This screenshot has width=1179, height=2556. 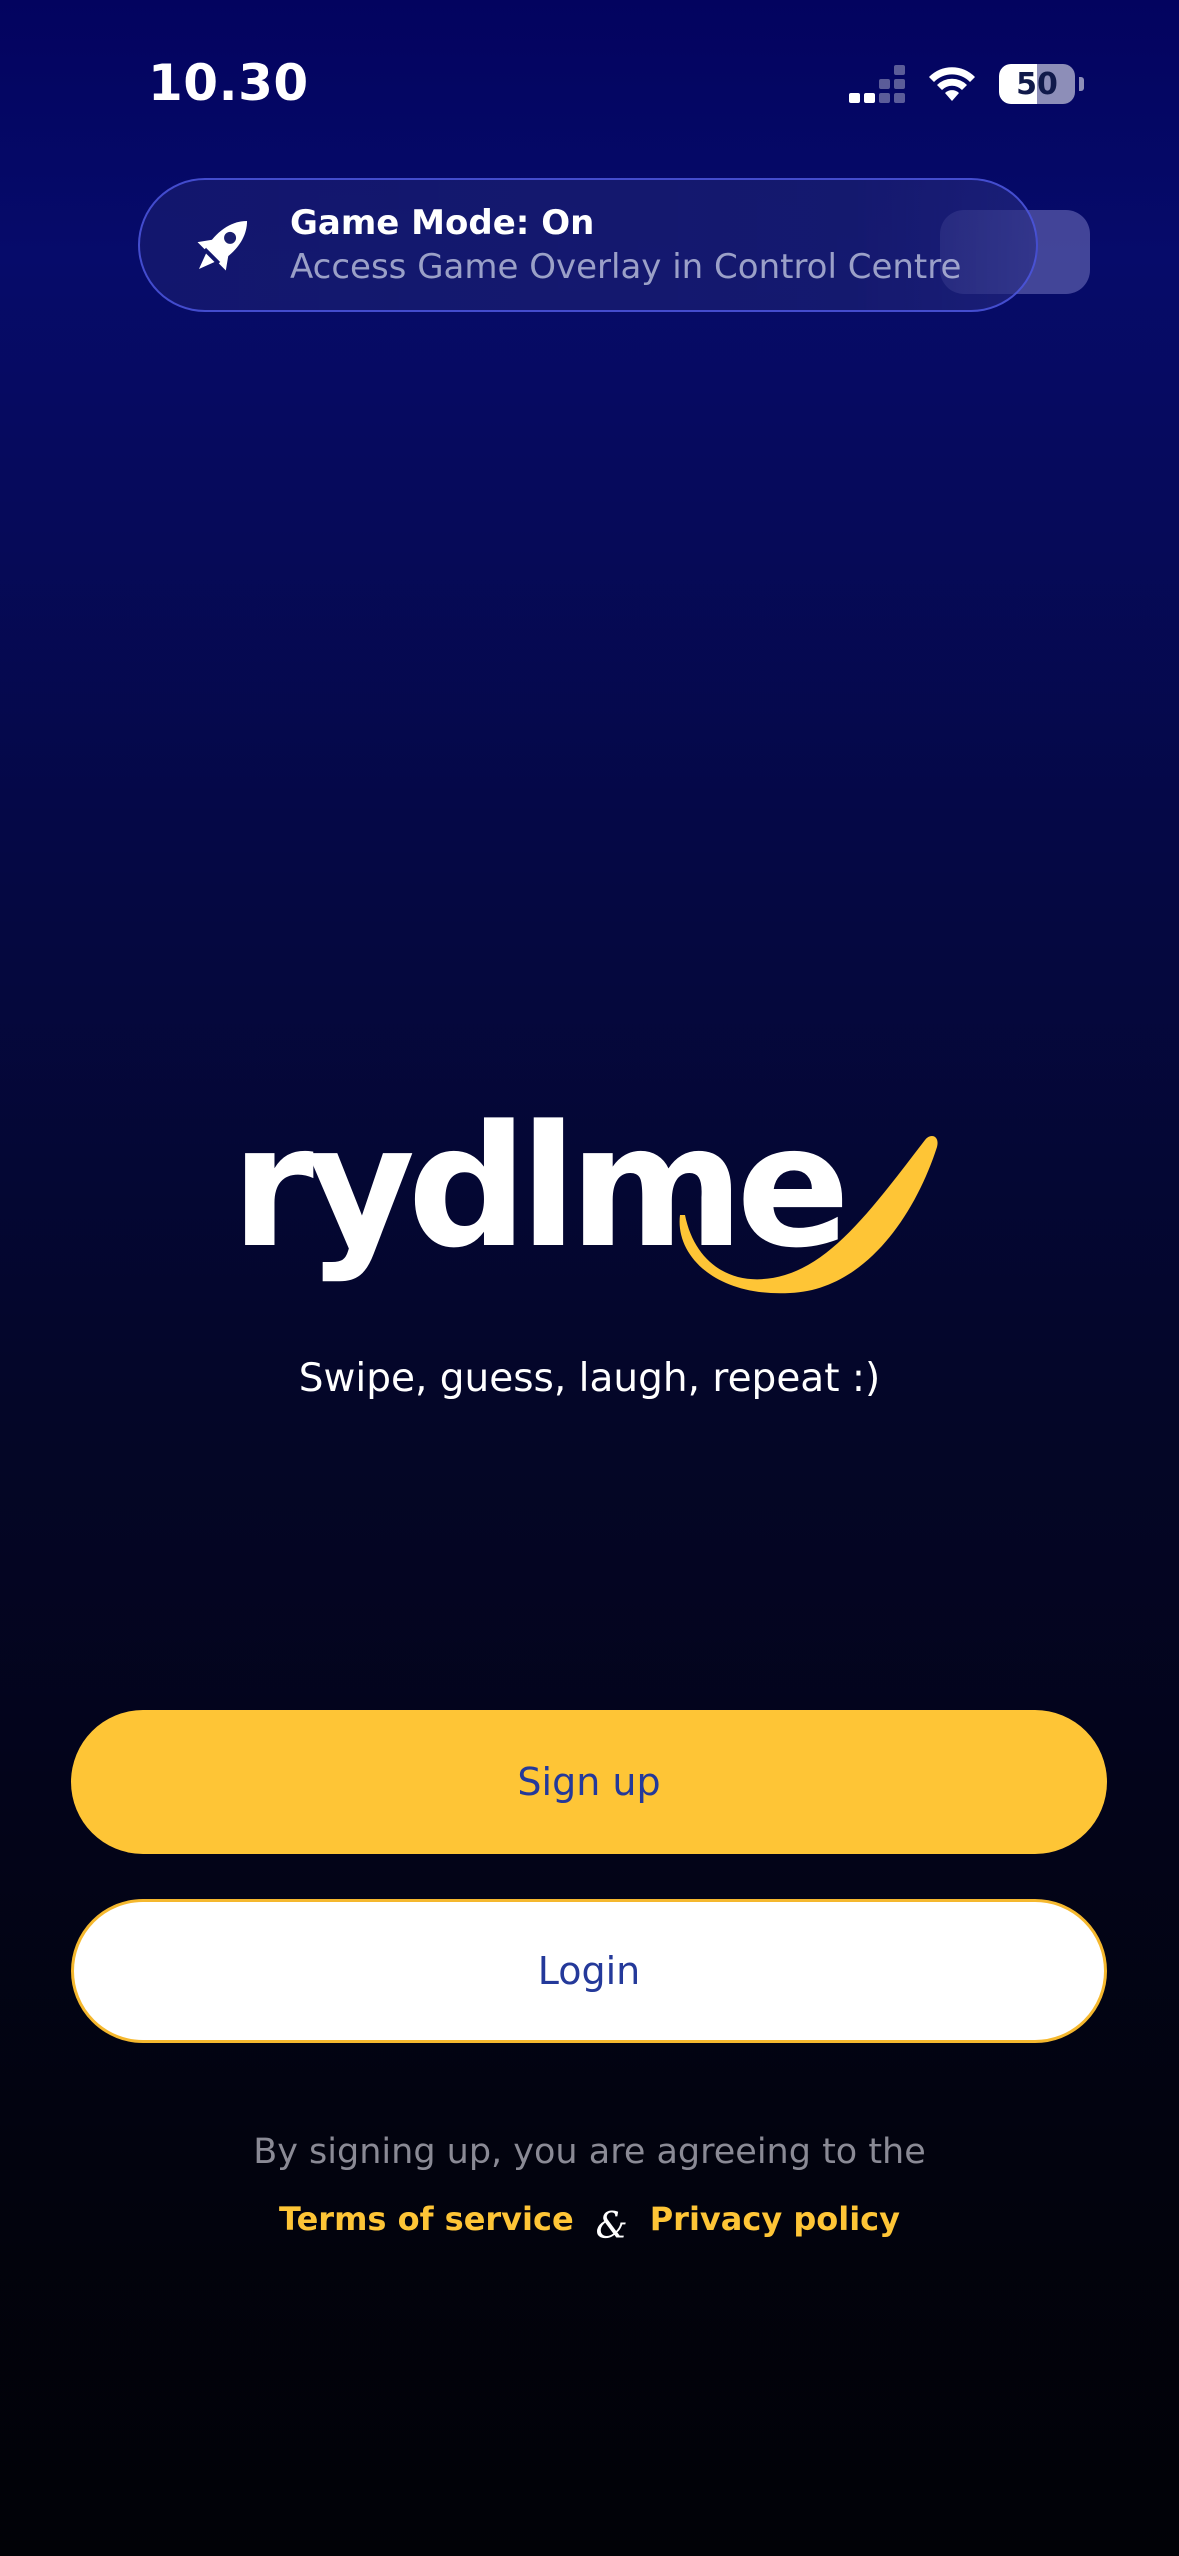 I want to click on tagline: Swipe, guess, laugh, repeat :), so click(x=589, y=1378).